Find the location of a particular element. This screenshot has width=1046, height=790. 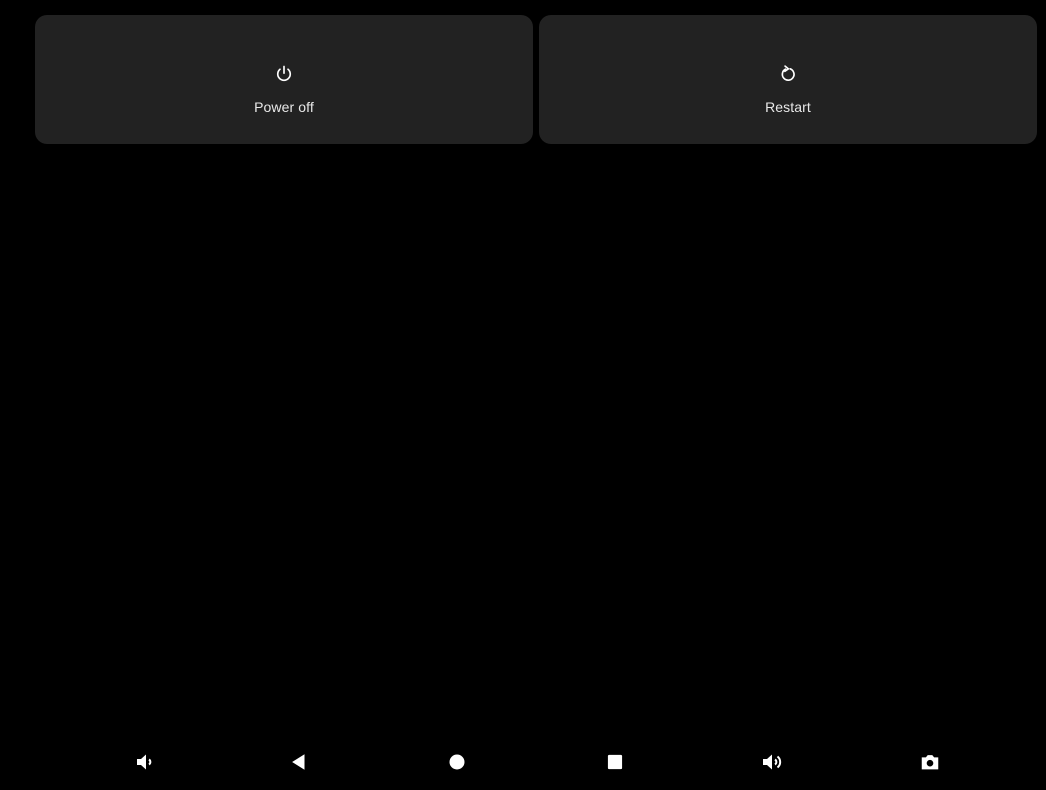

home-button is located at coordinates (457, 764).